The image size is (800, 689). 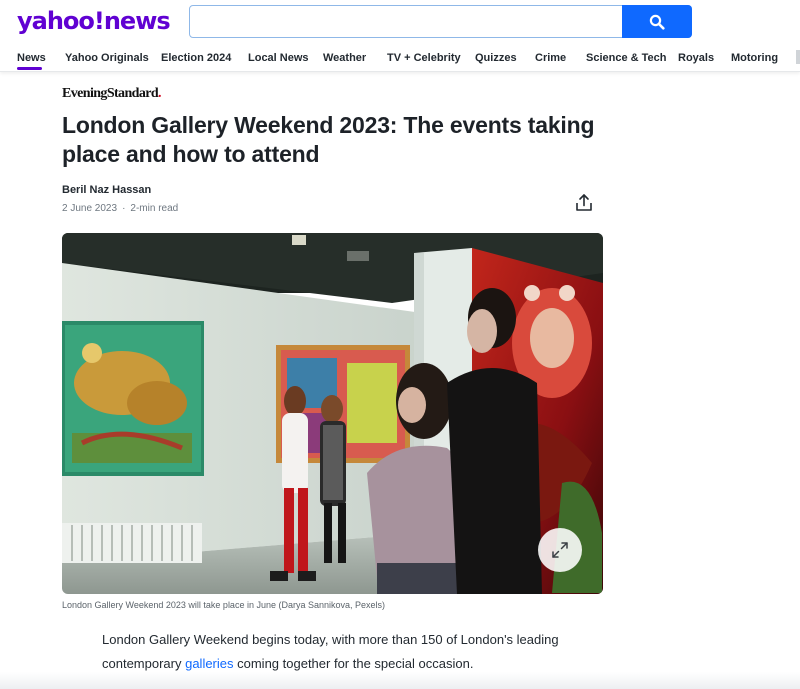 I want to click on author-name: Beril Naz Hassan, so click(x=106, y=190).